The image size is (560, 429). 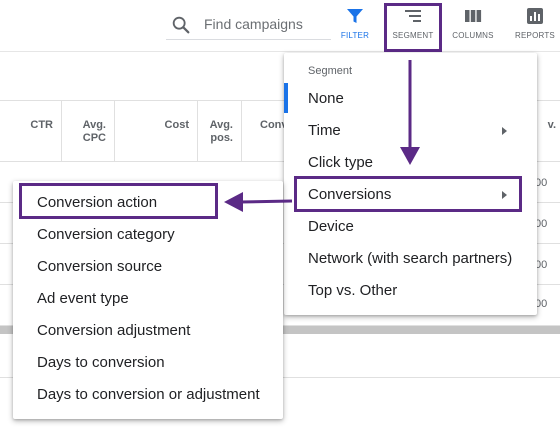 I want to click on column-header-cost: Cost, so click(x=156, y=131).